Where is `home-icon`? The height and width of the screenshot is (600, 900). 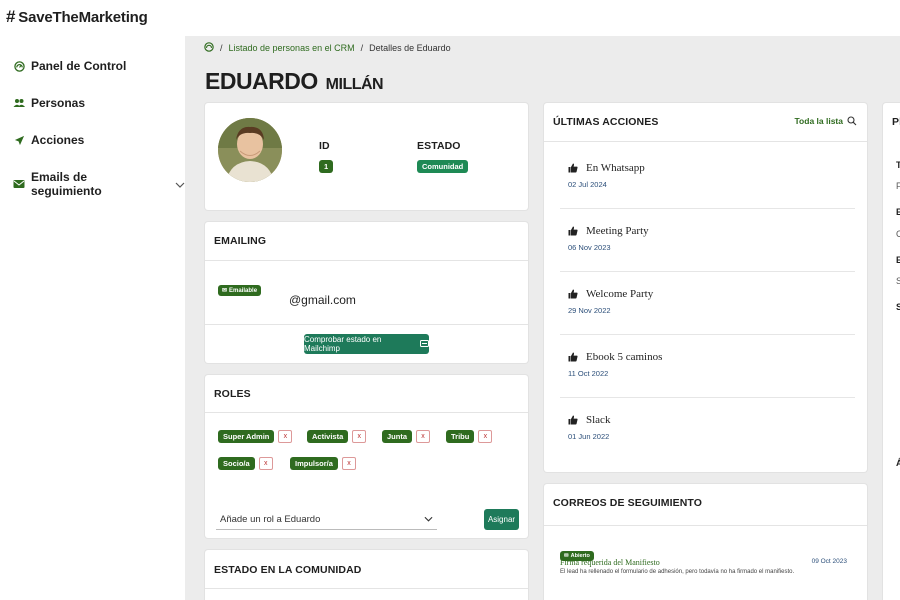
home-icon is located at coordinates (209, 48).